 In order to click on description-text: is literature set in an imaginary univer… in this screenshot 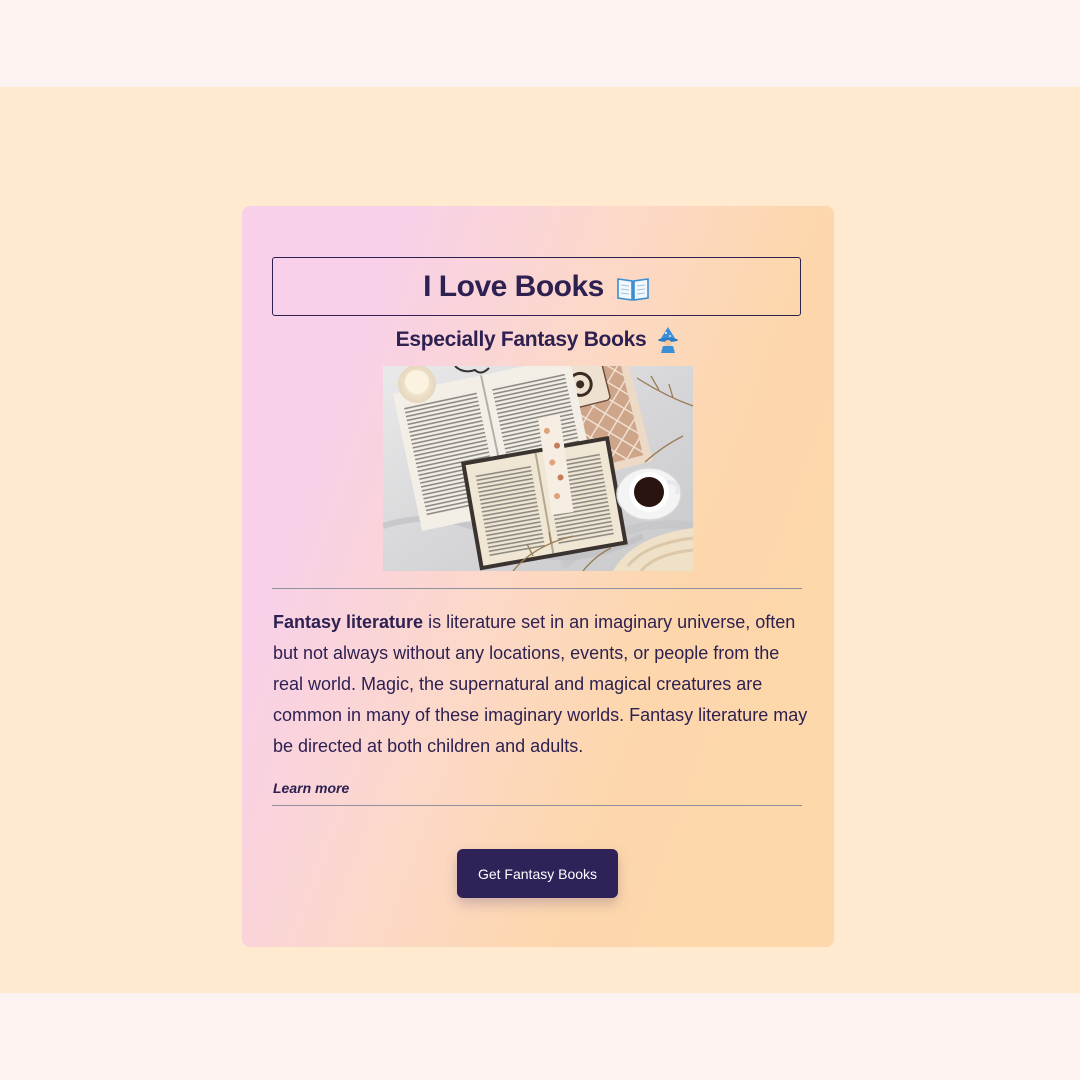, I will do `click(540, 684)`.